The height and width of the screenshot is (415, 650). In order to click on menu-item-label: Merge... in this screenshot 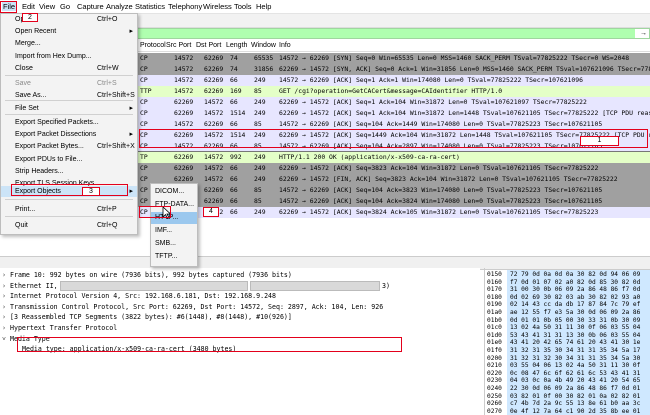, I will do `click(28, 43)`.